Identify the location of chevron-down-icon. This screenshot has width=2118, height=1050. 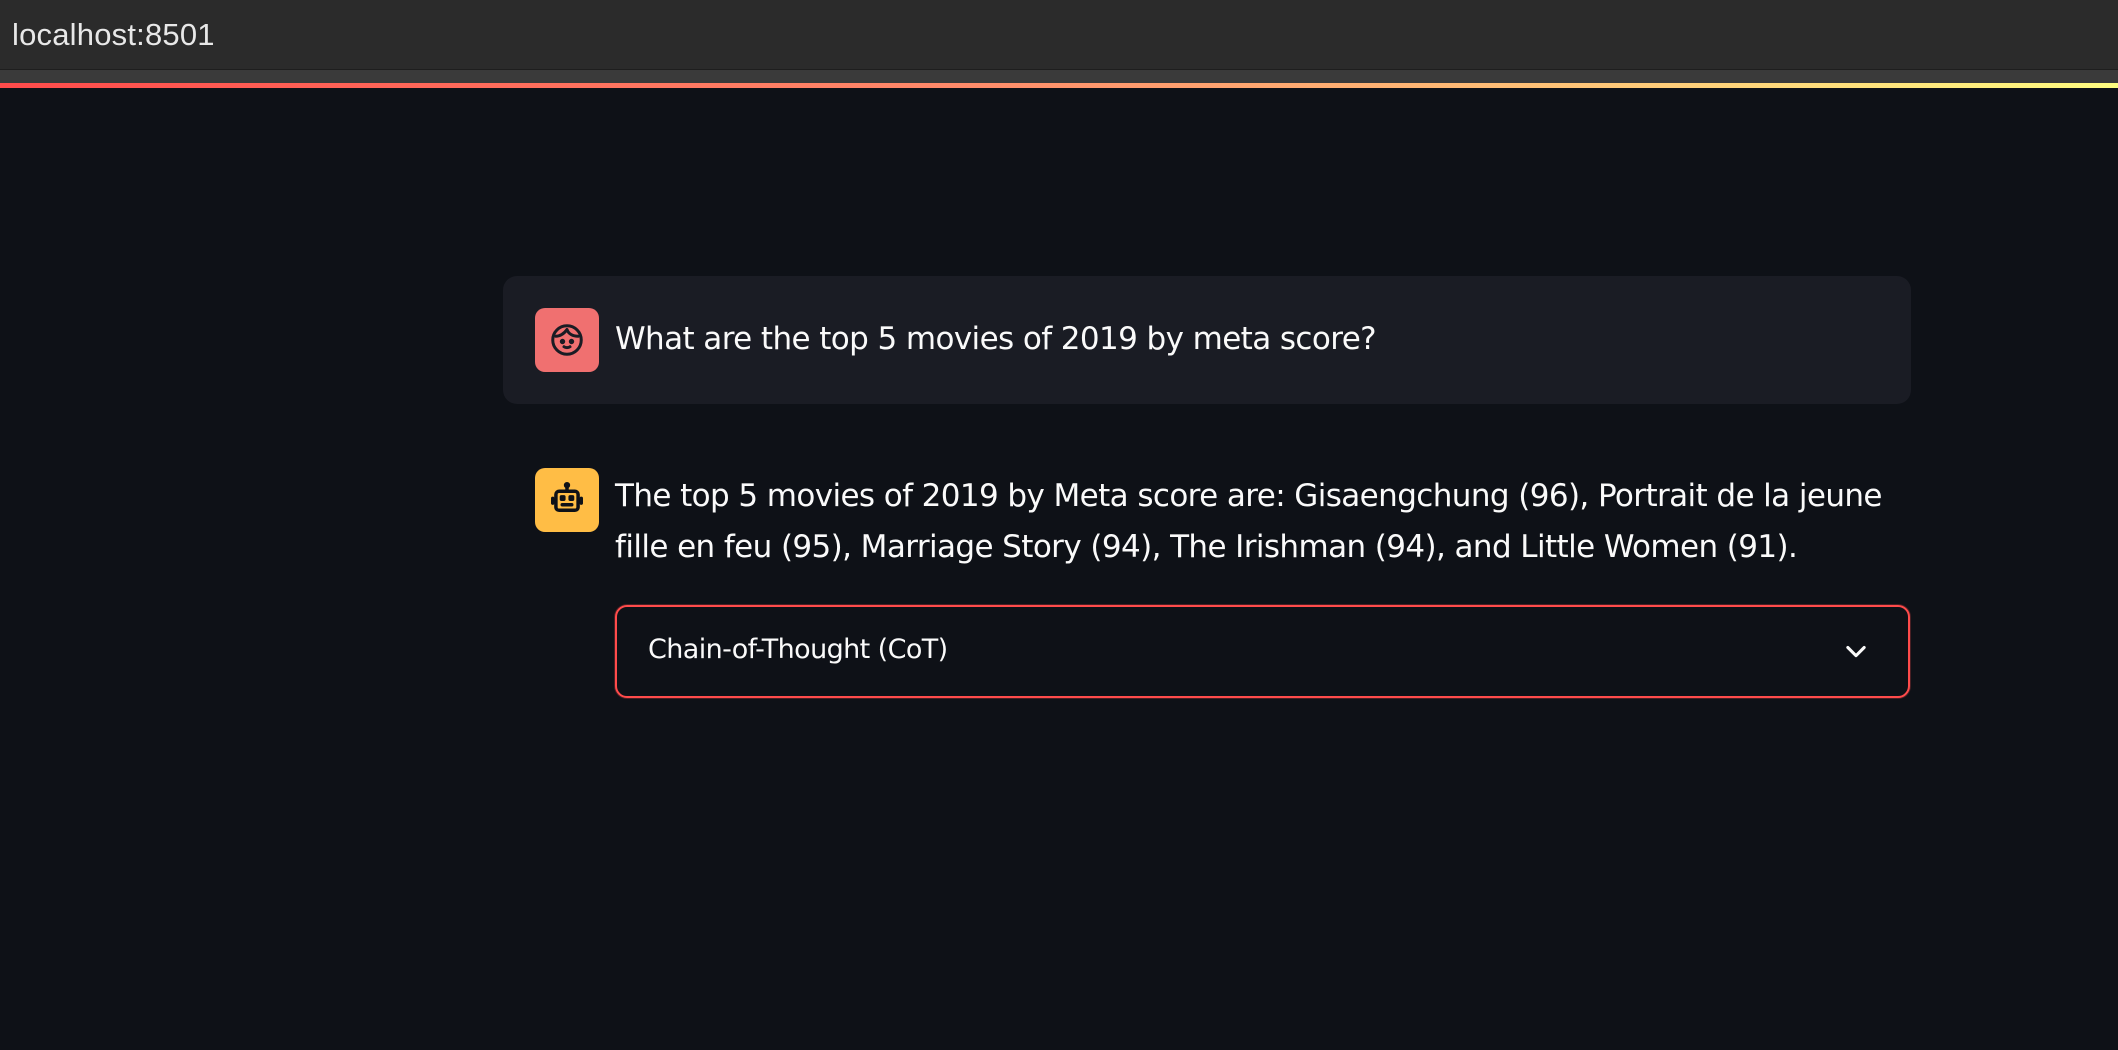
(1856, 651).